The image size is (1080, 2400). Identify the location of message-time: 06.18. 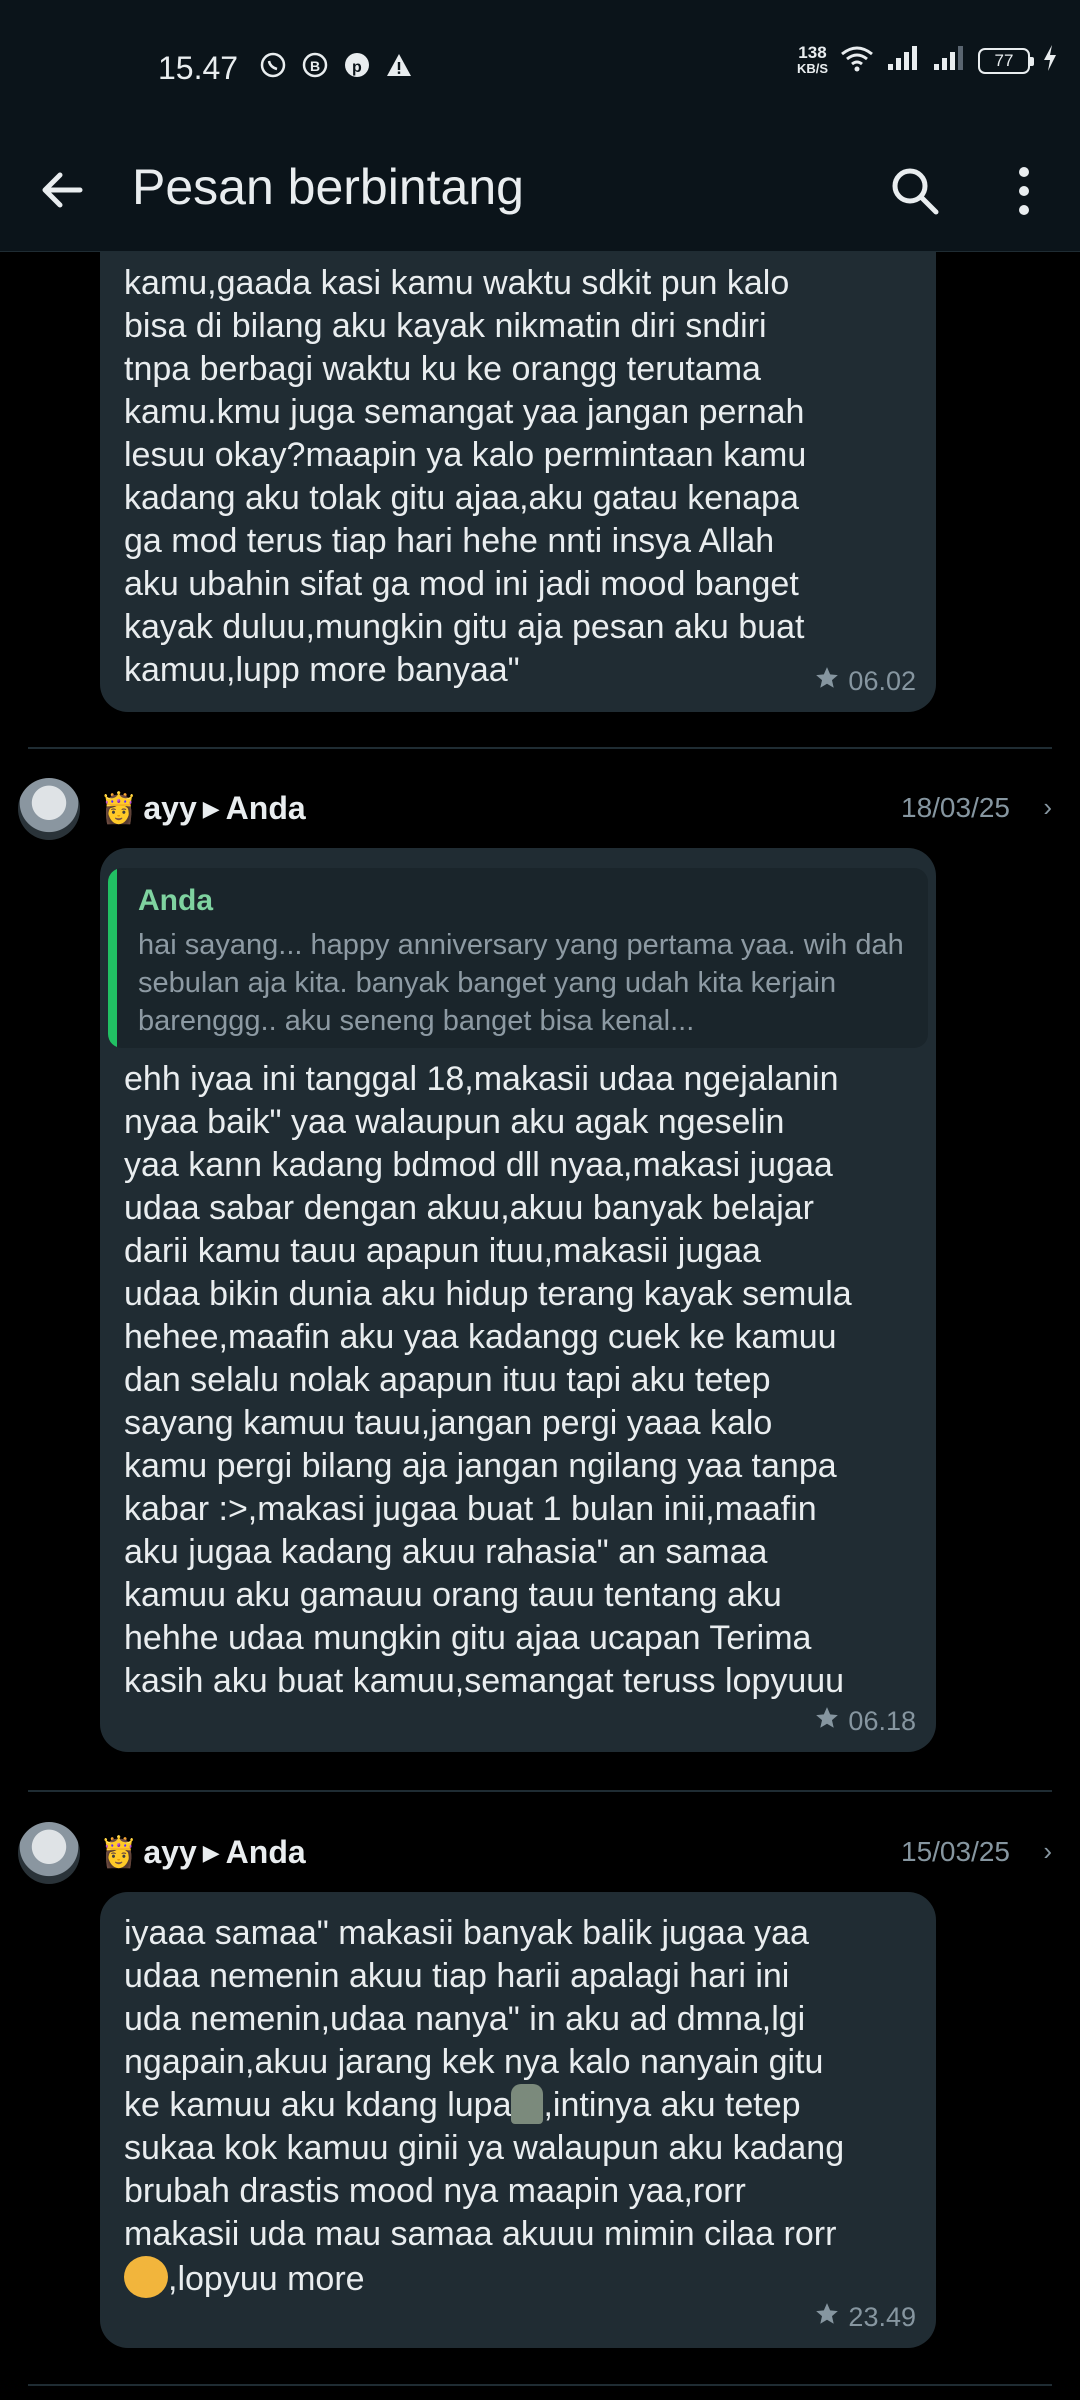
(882, 1721).